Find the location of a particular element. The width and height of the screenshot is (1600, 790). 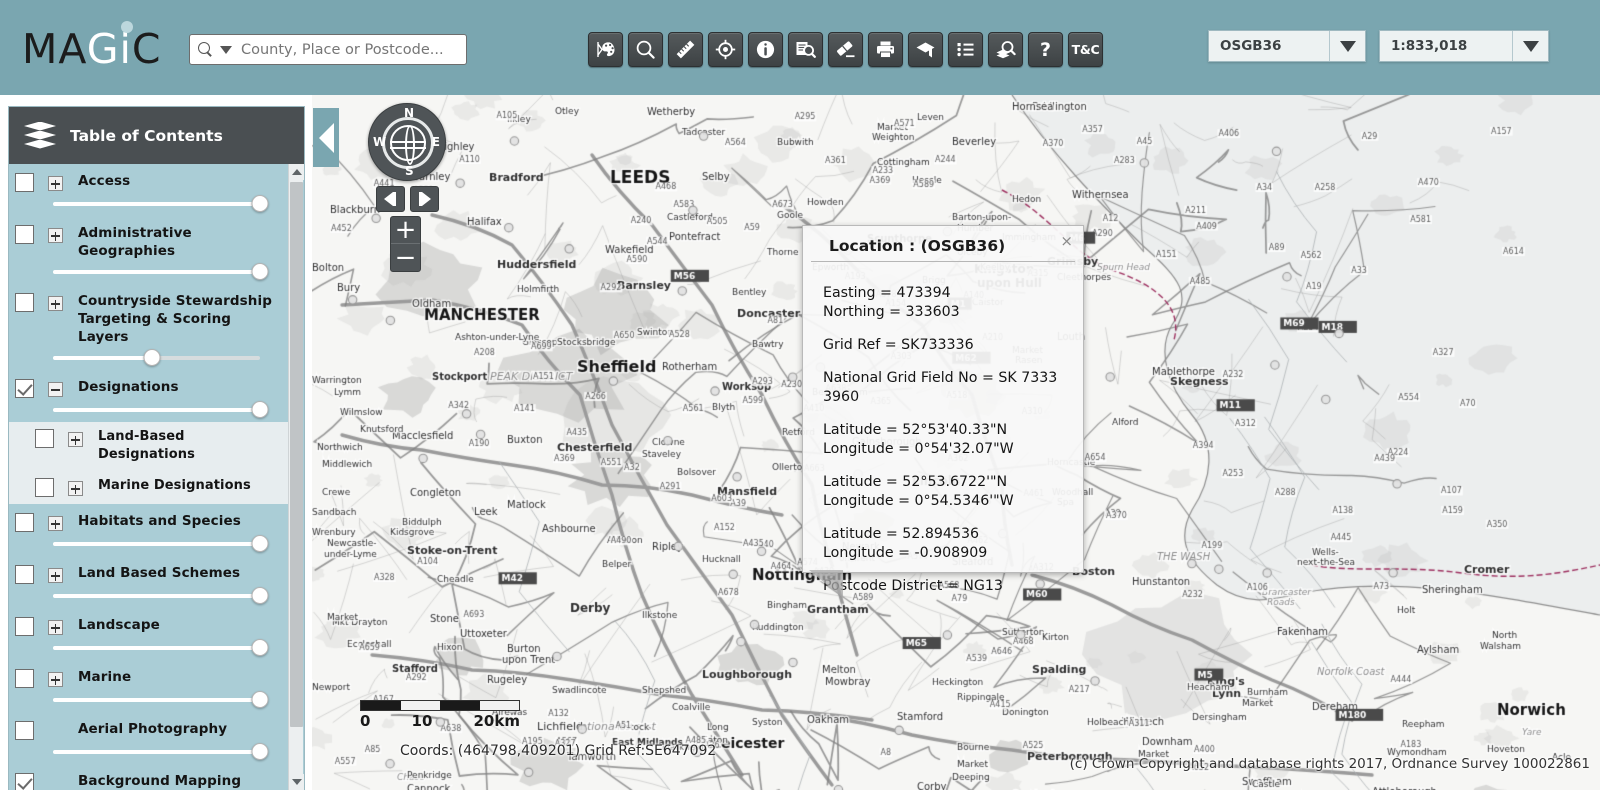

next-extent-button is located at coordinates (424, 199).